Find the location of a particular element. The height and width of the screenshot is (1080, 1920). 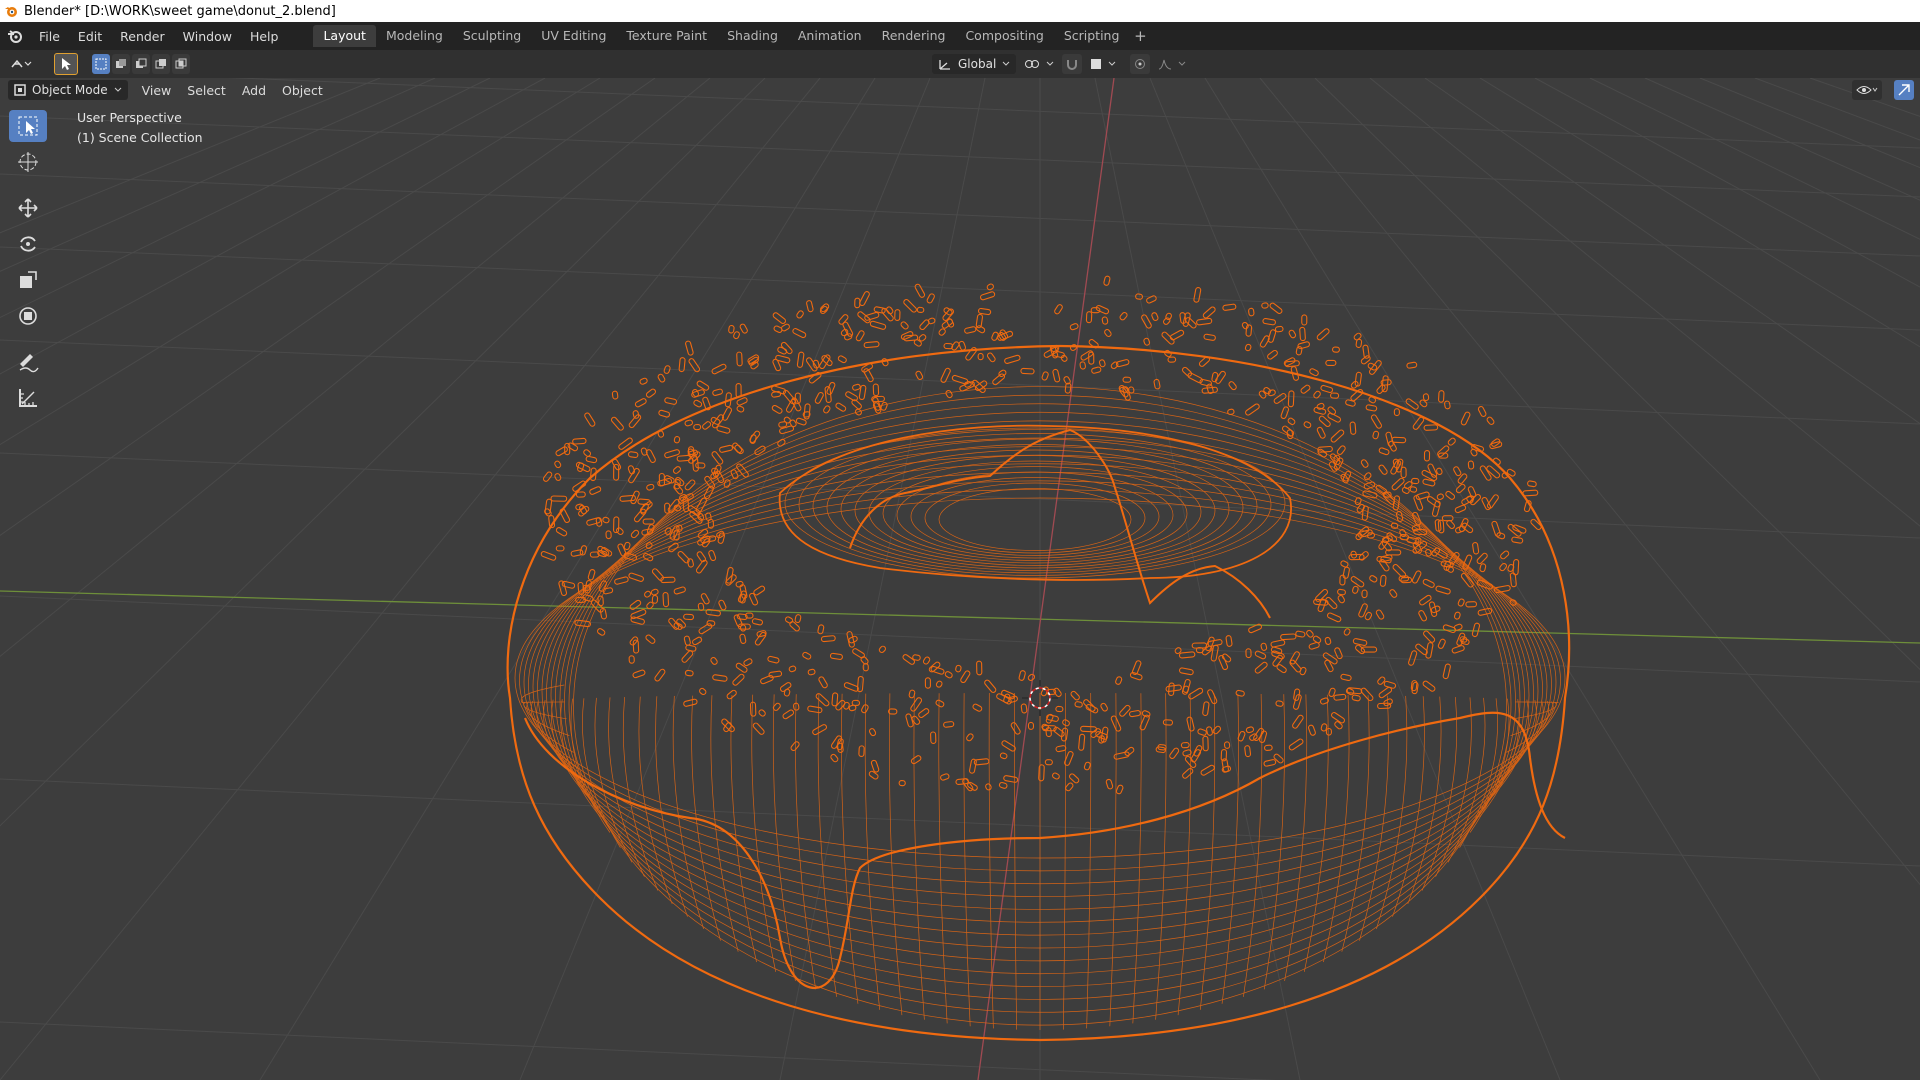

menu-file: File is located at coordinates (49, 36).